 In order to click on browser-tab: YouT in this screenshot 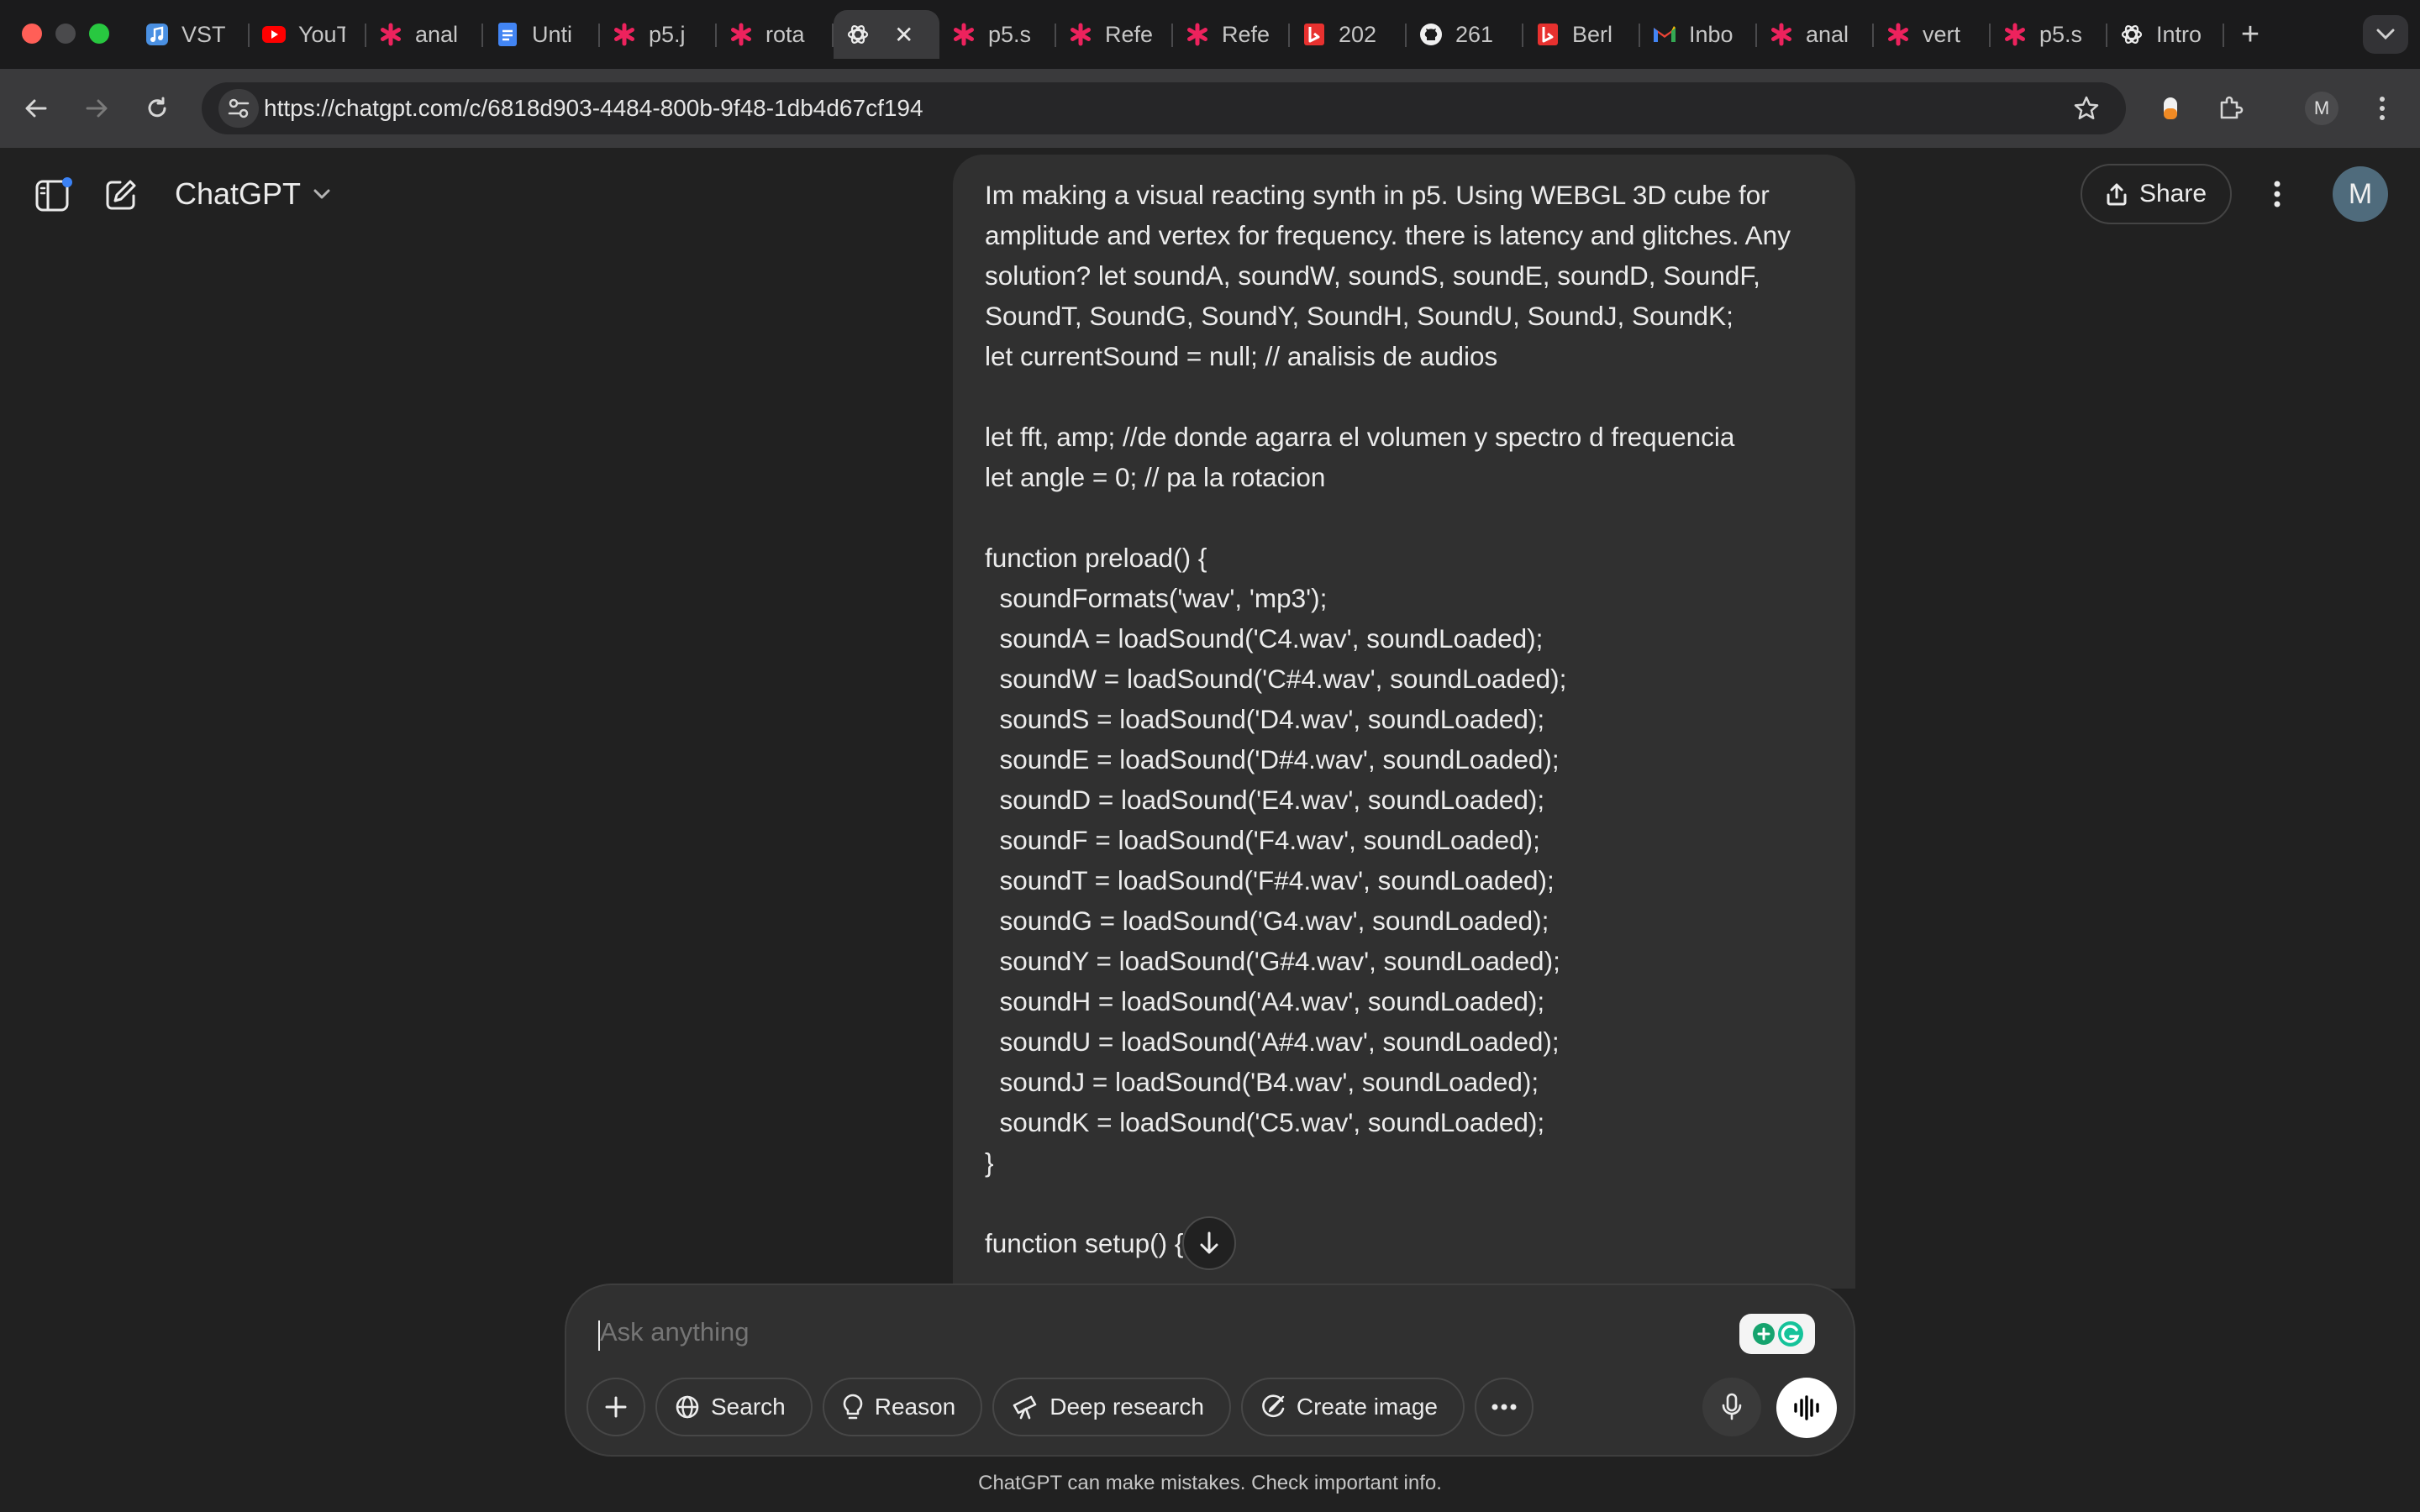, I will do `click(308, 34)`.